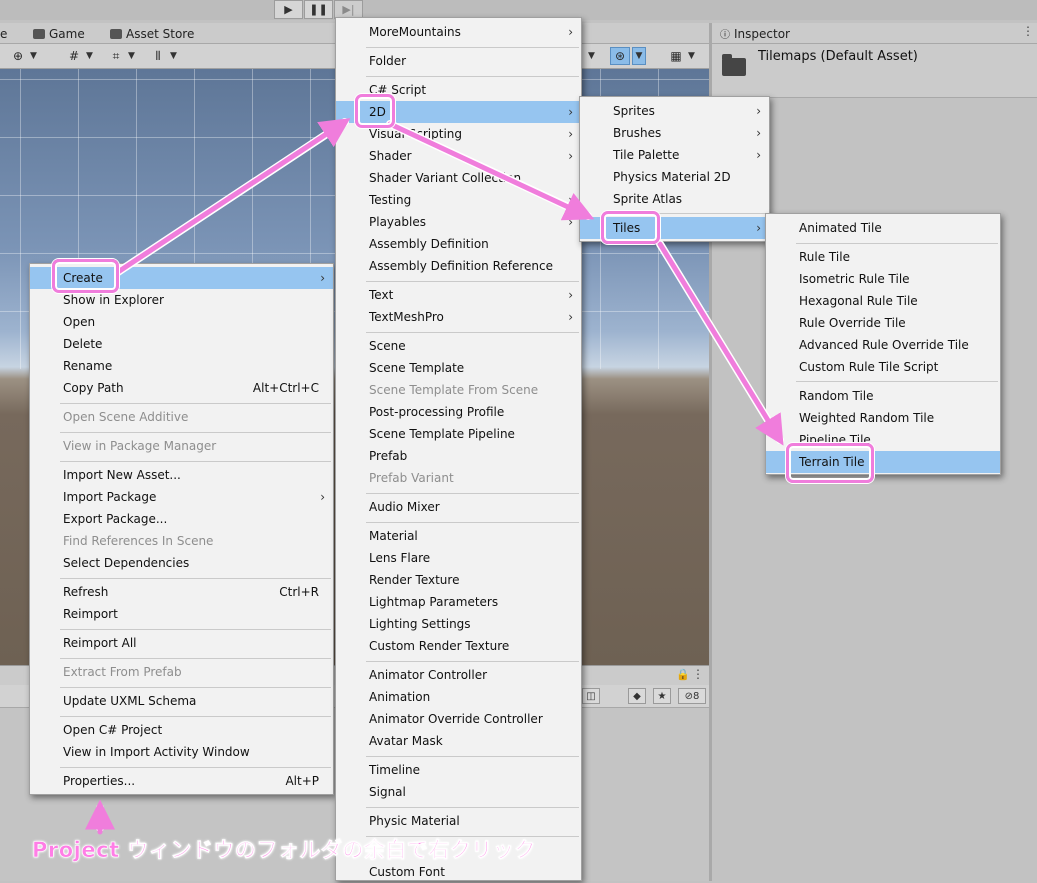 The height and width of the screenshot is (883, 1037). I want to click on arrow-create-to-2d, so click(233, 196).